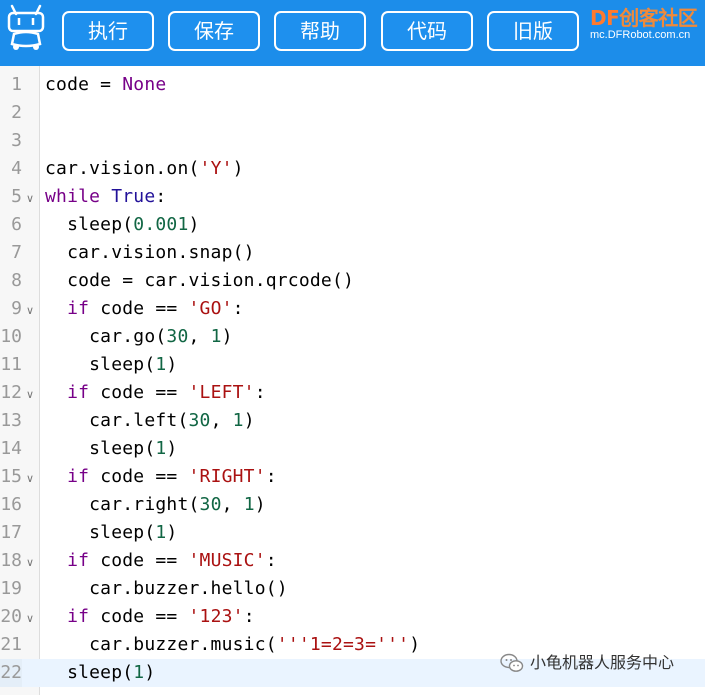 The height and width of the screenshot is (695, 705). What do you see at coordinates (161, 224) in the screenshot?
I see `token-num: 0.001` at bounding box center [161, 224].